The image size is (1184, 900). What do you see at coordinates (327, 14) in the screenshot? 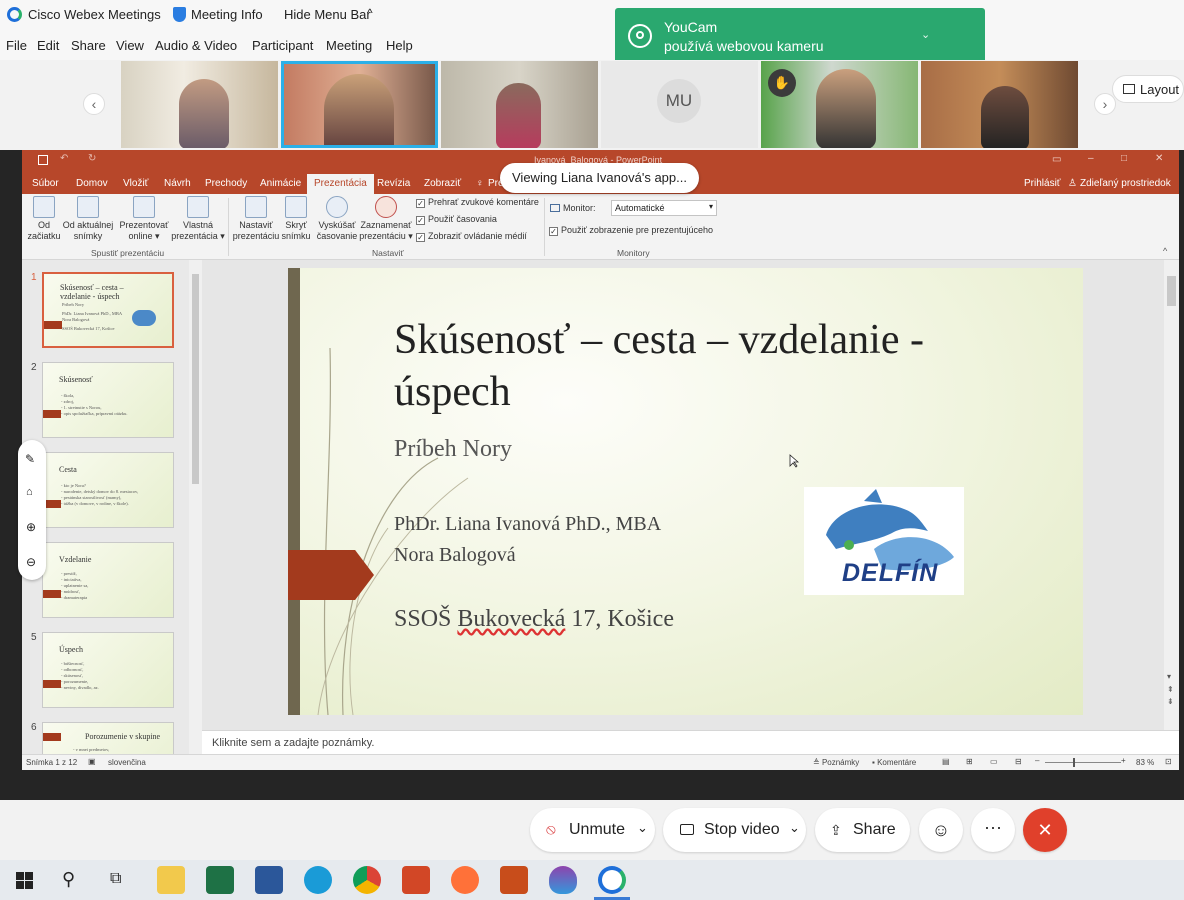
I see `hide-menu-bar-button: Hide Menu Bar` at bounding box center [327, 14].